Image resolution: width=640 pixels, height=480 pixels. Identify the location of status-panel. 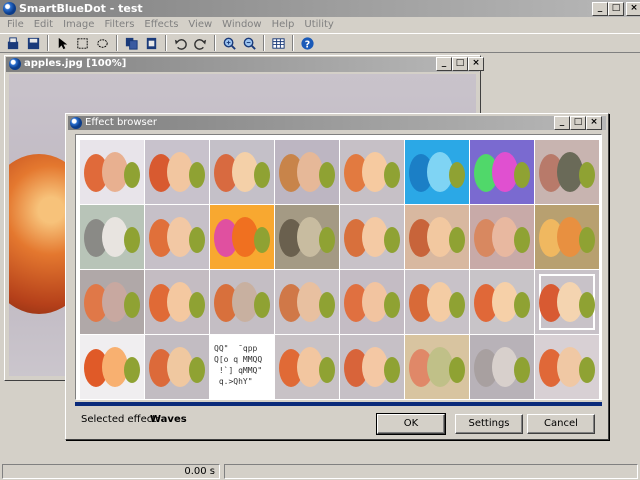
(431, 471).